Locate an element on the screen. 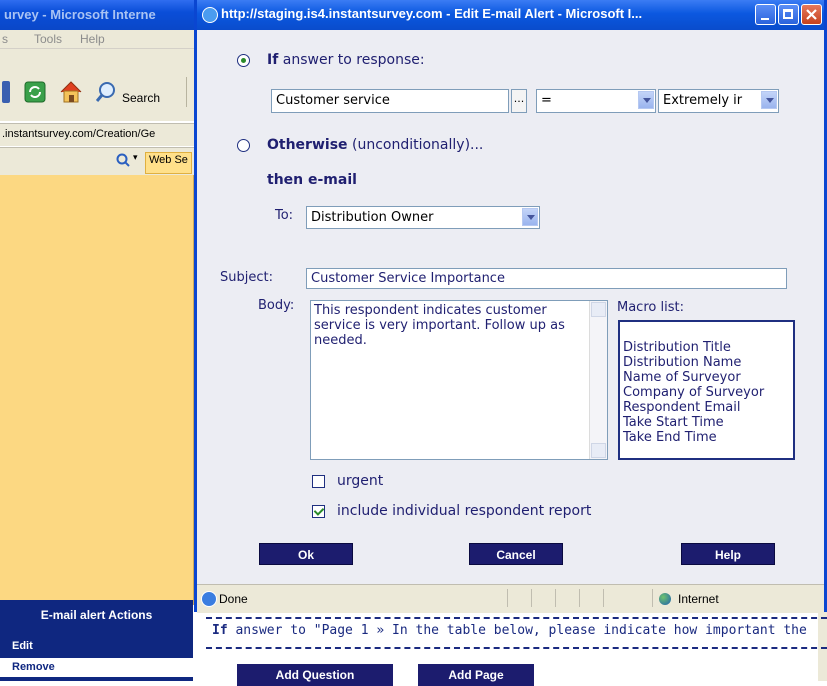  menu-item-help: Help is located at coordinates (92, 39).